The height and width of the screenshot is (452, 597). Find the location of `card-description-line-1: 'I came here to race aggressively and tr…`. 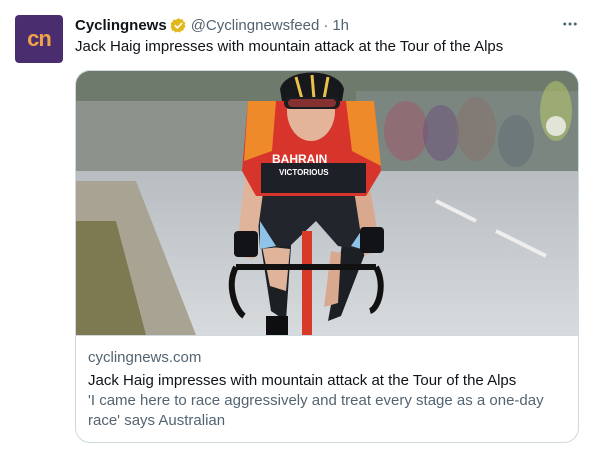

card-description-line-1: 'I came here to race aggressively and tr… is located at coordinates (316, 400).